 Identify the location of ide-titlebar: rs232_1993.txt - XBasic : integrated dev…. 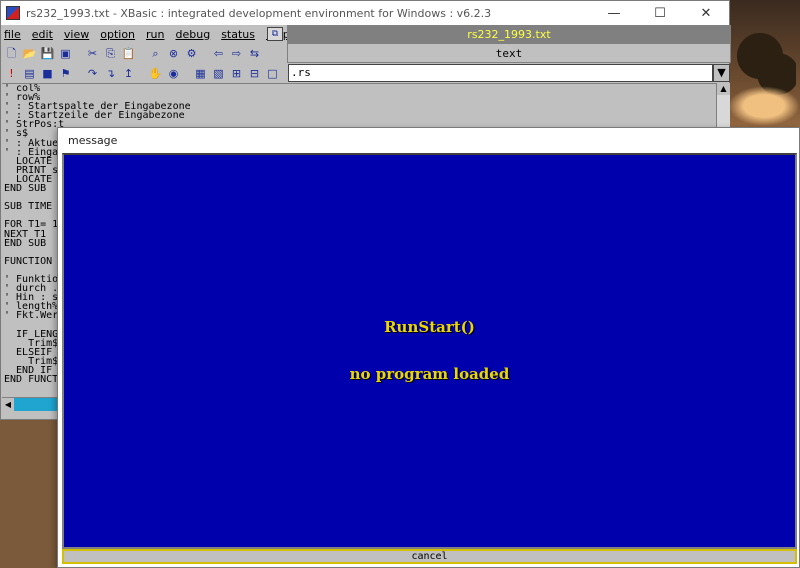
(365, 13).